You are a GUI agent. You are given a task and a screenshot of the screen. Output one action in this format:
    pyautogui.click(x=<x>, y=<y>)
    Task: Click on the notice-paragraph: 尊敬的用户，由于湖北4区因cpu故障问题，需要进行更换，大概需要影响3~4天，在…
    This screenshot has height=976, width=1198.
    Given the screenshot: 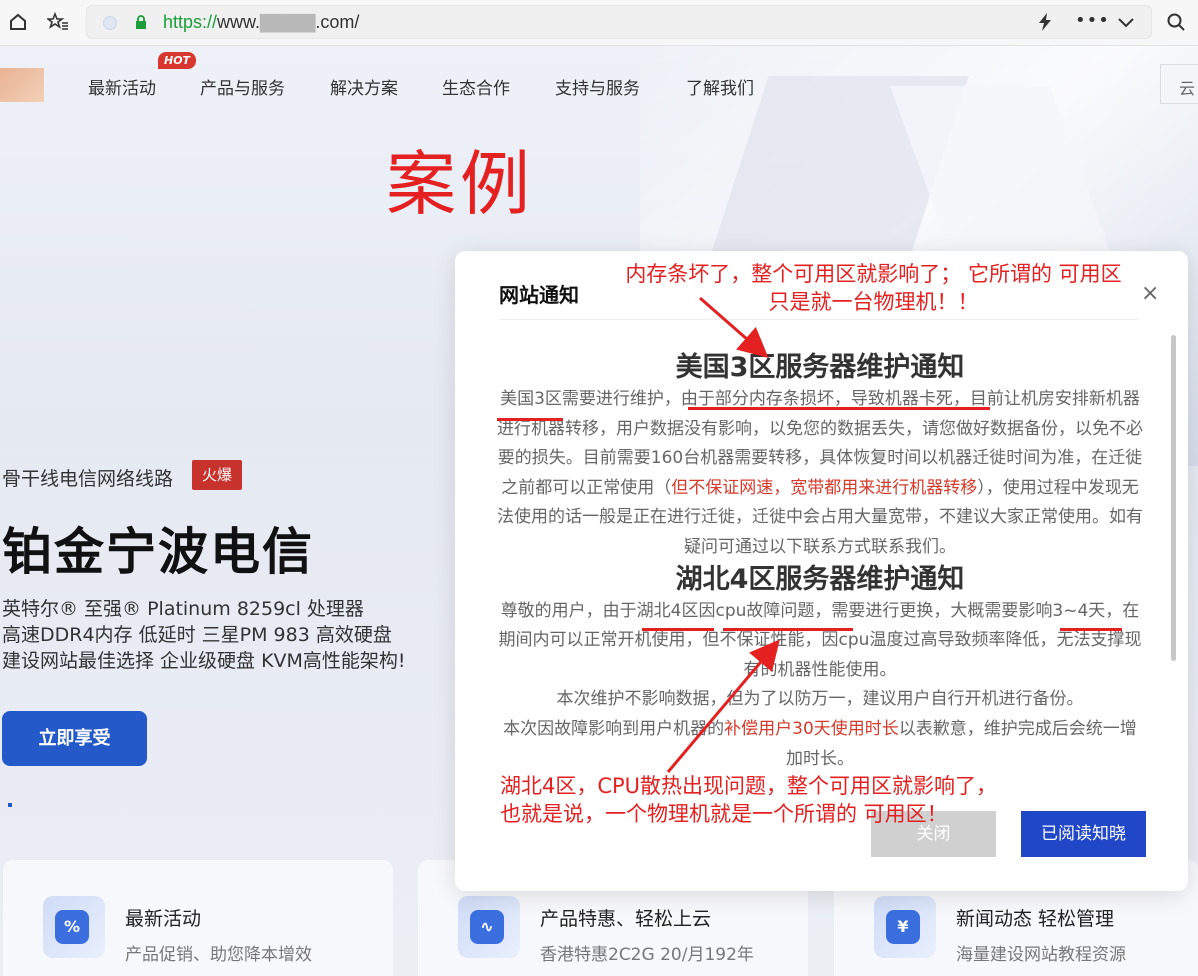 What is the action you would take?
    pyautogui.click(x=820, y=640)
    